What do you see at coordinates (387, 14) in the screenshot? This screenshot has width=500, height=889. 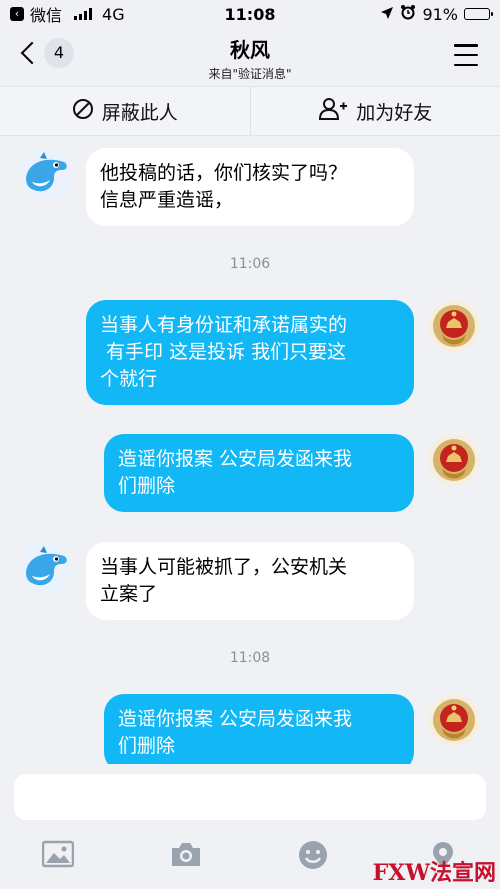 I see `location-arrow-icon` at bounding box center [387, 14].